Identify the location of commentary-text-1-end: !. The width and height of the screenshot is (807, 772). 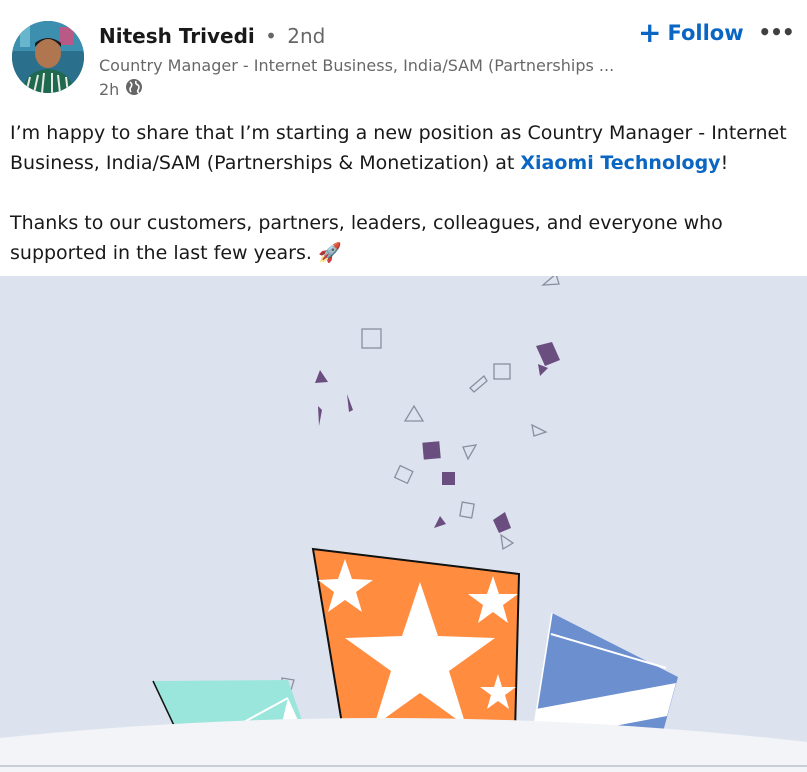
(724, 163).